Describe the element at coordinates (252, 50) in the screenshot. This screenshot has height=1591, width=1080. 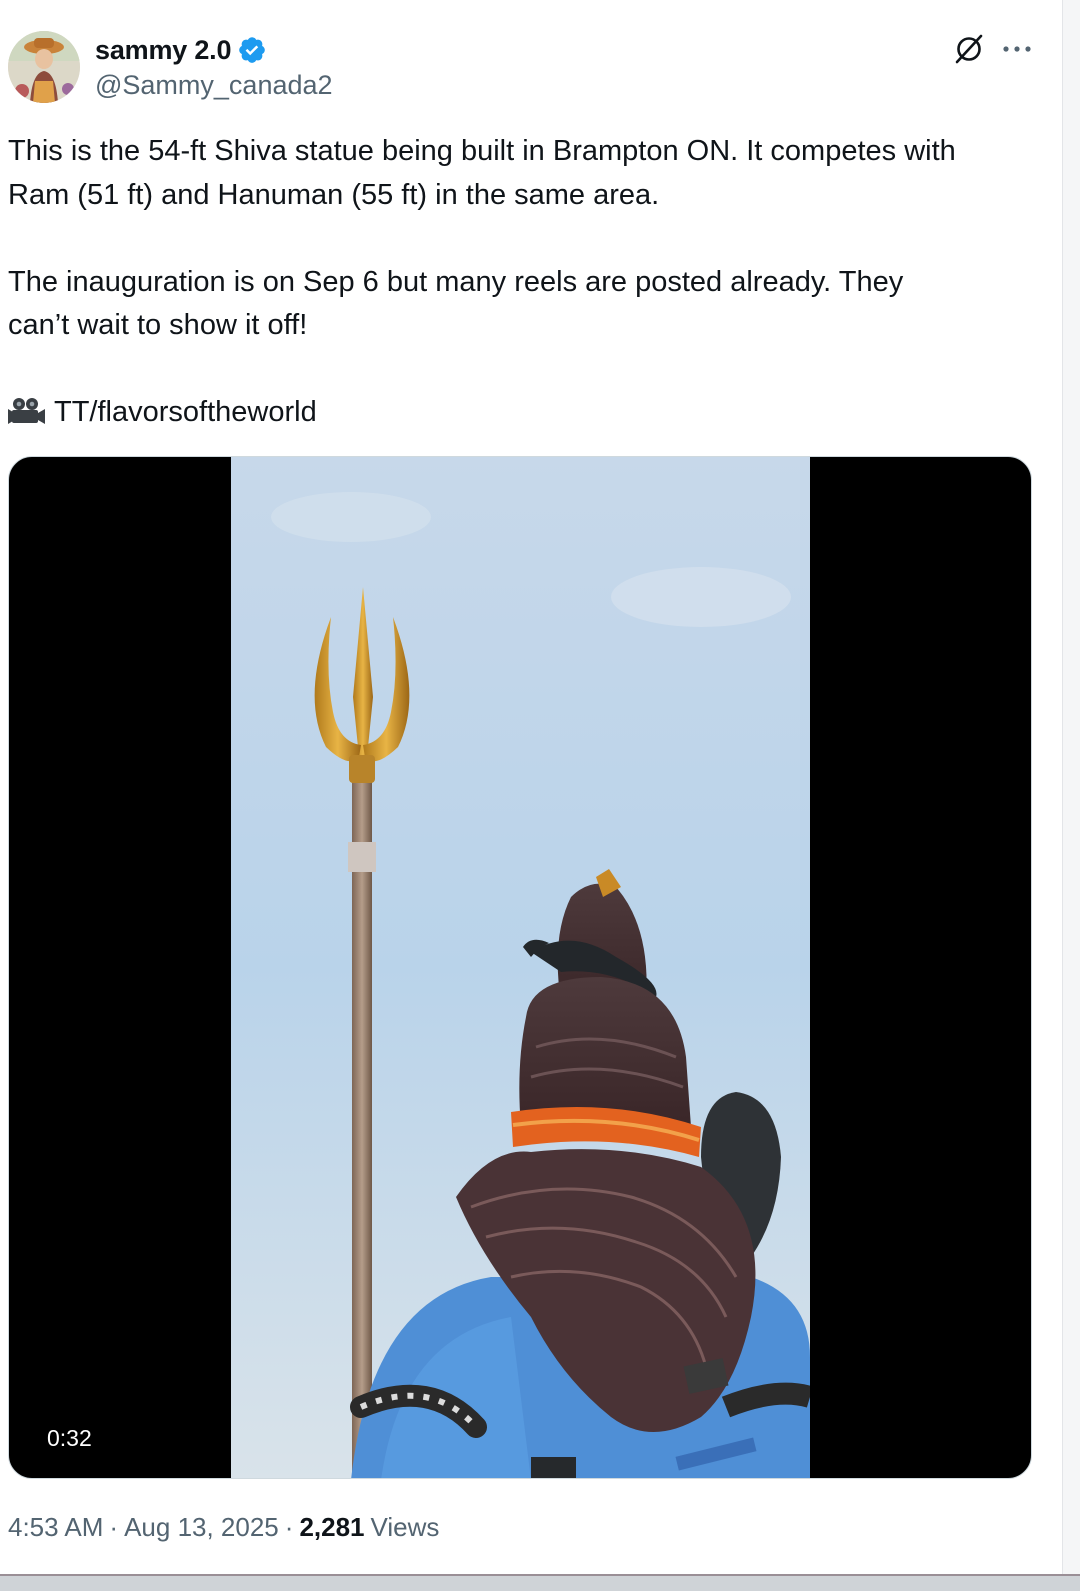
I see `verified-badge-icon` at that location.